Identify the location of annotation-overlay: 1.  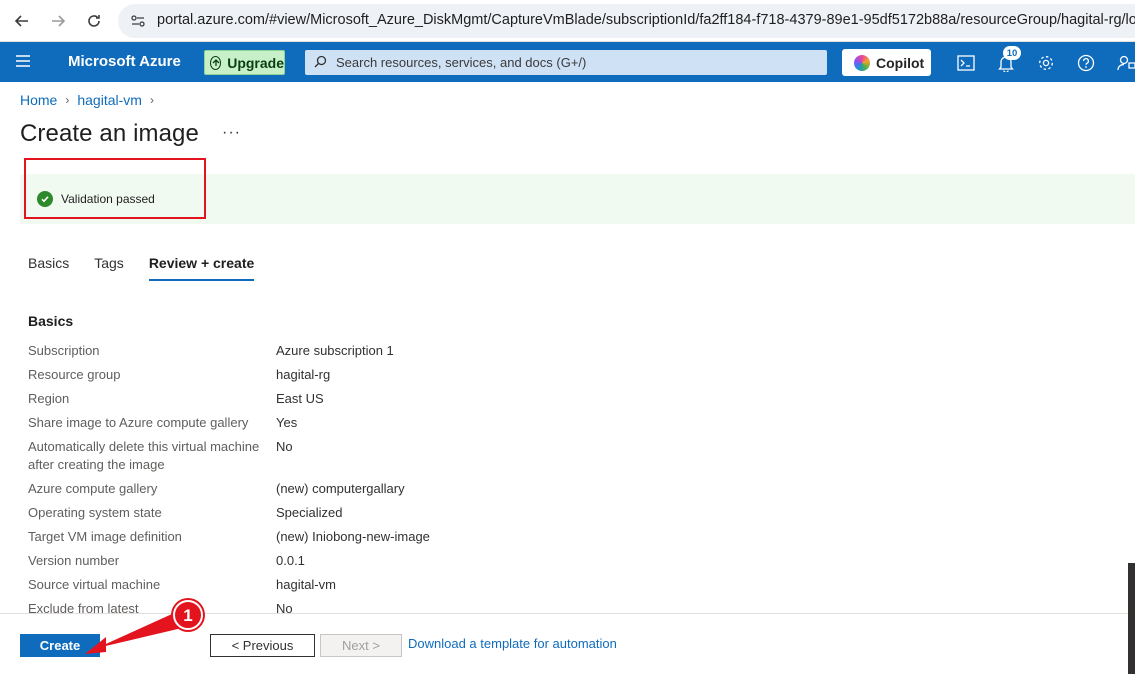
(145, 626).